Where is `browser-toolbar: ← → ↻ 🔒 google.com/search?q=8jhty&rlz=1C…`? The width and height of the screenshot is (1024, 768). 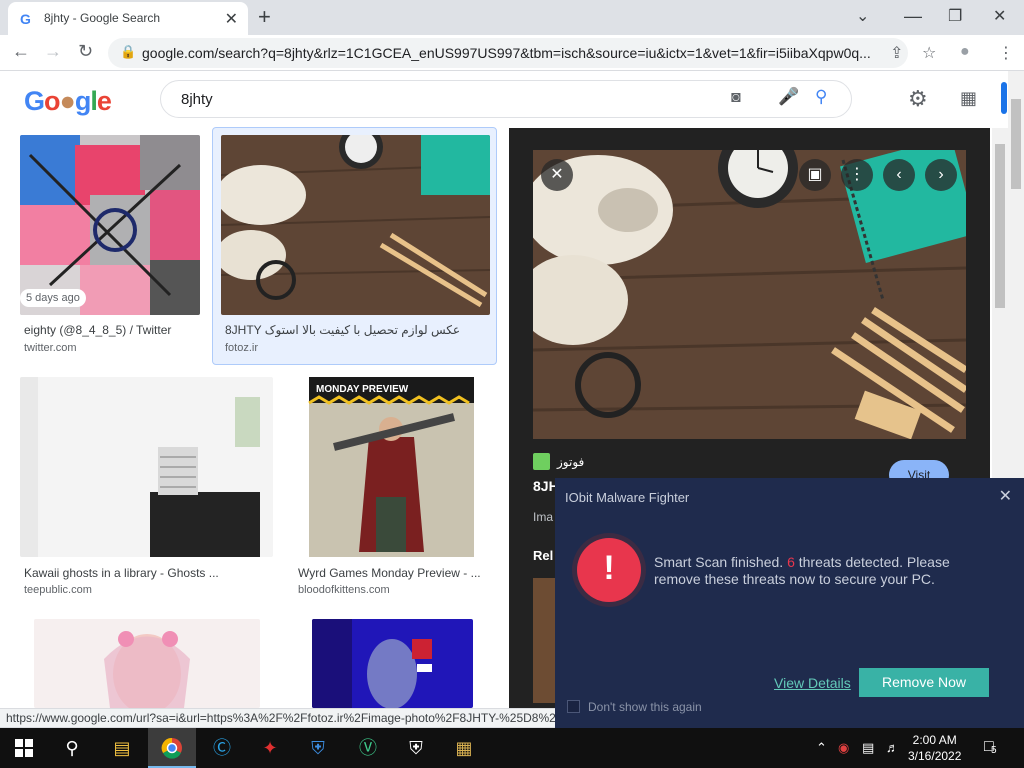 browser-toolbar: ← → ↻ 🔒 google.com/search?q=8jhty&rlz=1C… is located at coordinates (512, 53).